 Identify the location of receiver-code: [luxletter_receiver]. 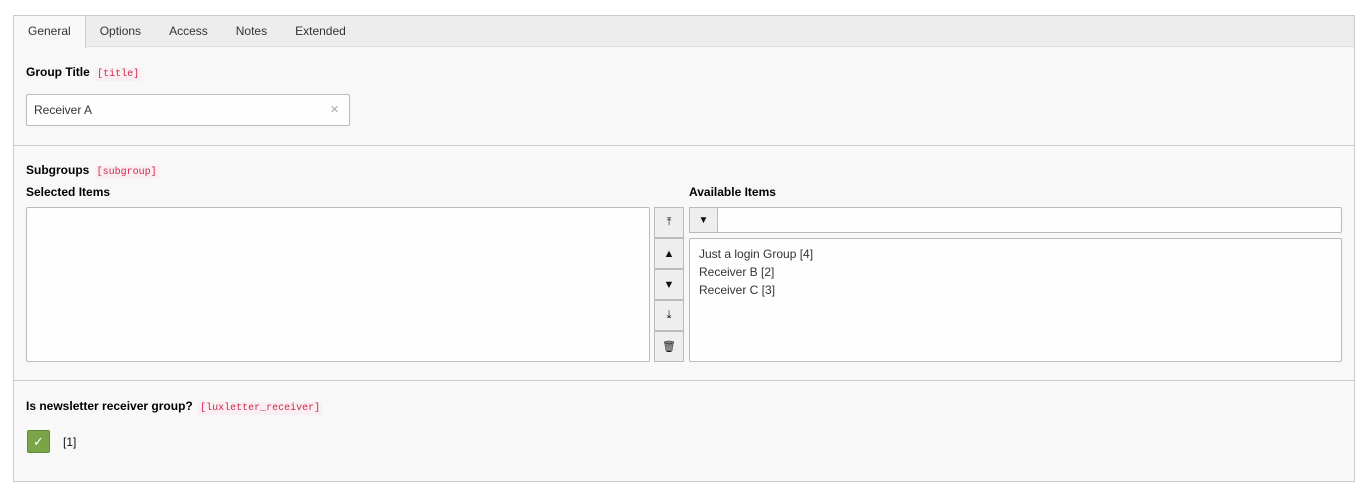
(260, 408).